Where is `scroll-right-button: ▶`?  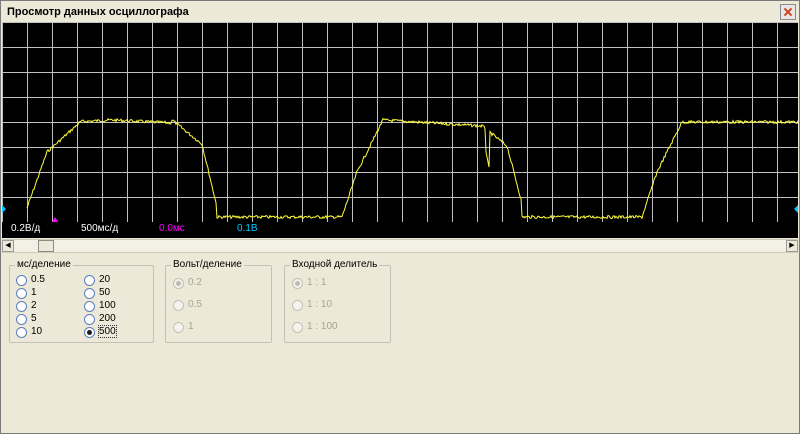 scroll-right-button: ▶ is located at coordinates (792, 246).